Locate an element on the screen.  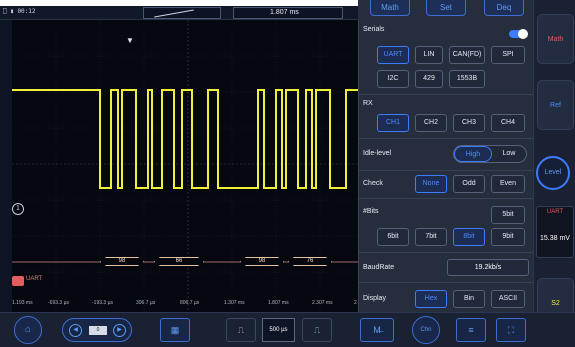
check-even: Even is located at coordinates (508, 184).